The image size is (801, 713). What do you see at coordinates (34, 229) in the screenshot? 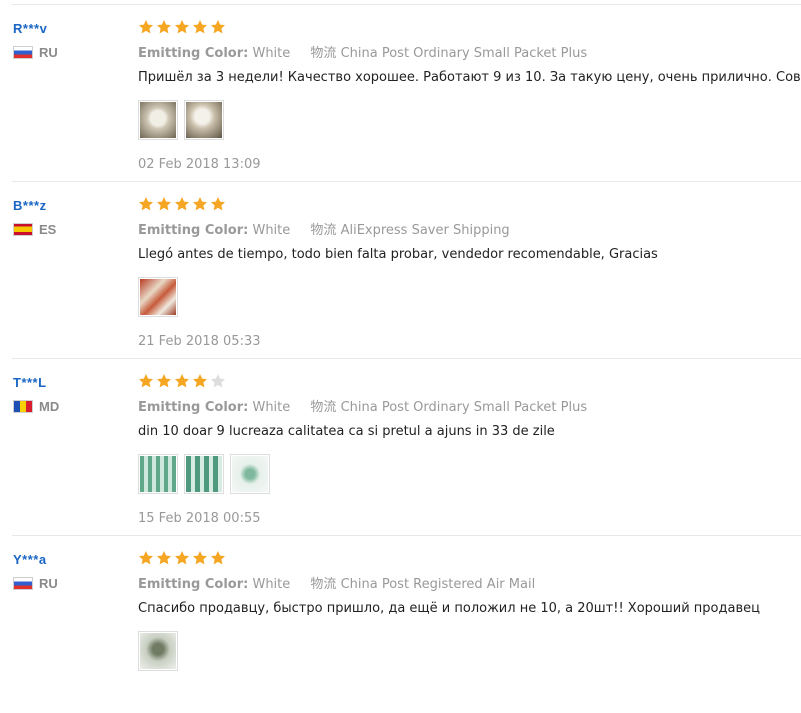
I see `reviewer-country: ES` at bounding box center [34, 229].